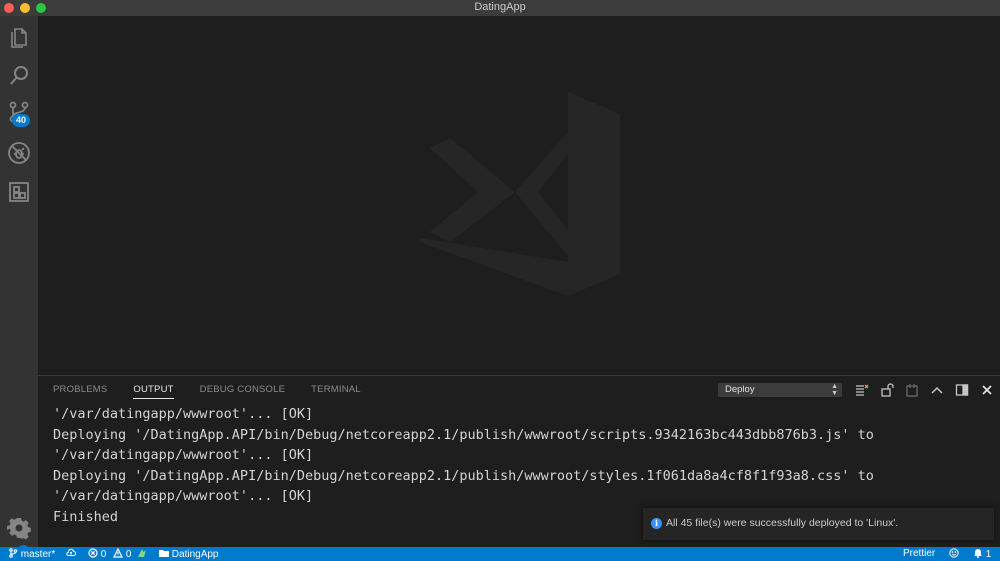  Describe the element at coordinates (19, 192) in the screenshot. I see `extensions-icon` at that location.